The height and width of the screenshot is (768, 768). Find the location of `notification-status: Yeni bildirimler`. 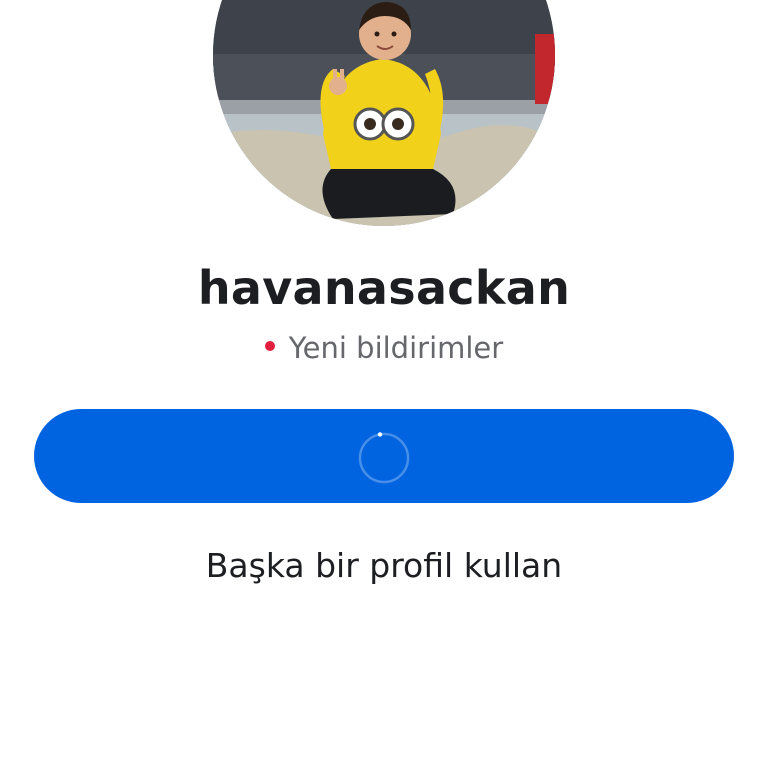

notification-status: Yeni bildirimler is located at coordinates (384, 348).